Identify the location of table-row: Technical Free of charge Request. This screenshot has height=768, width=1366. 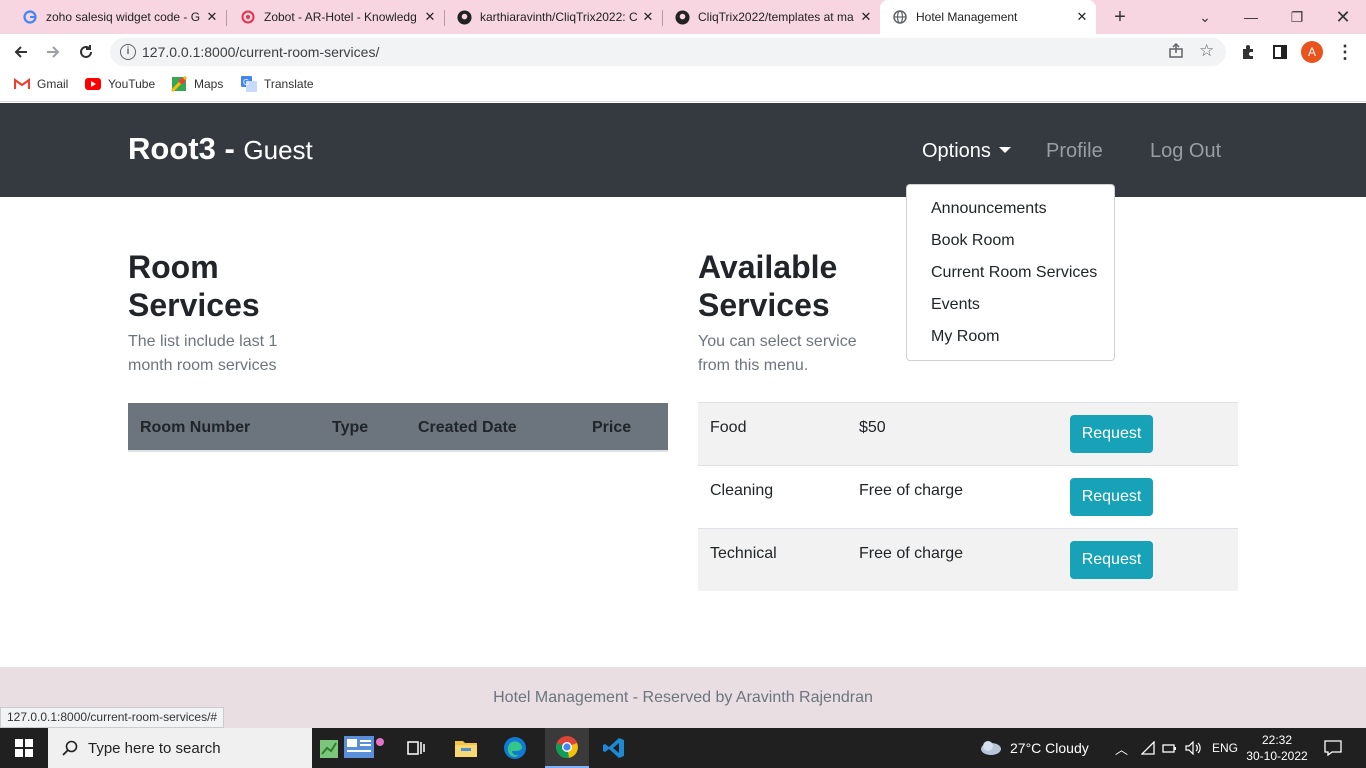
(968, 559).